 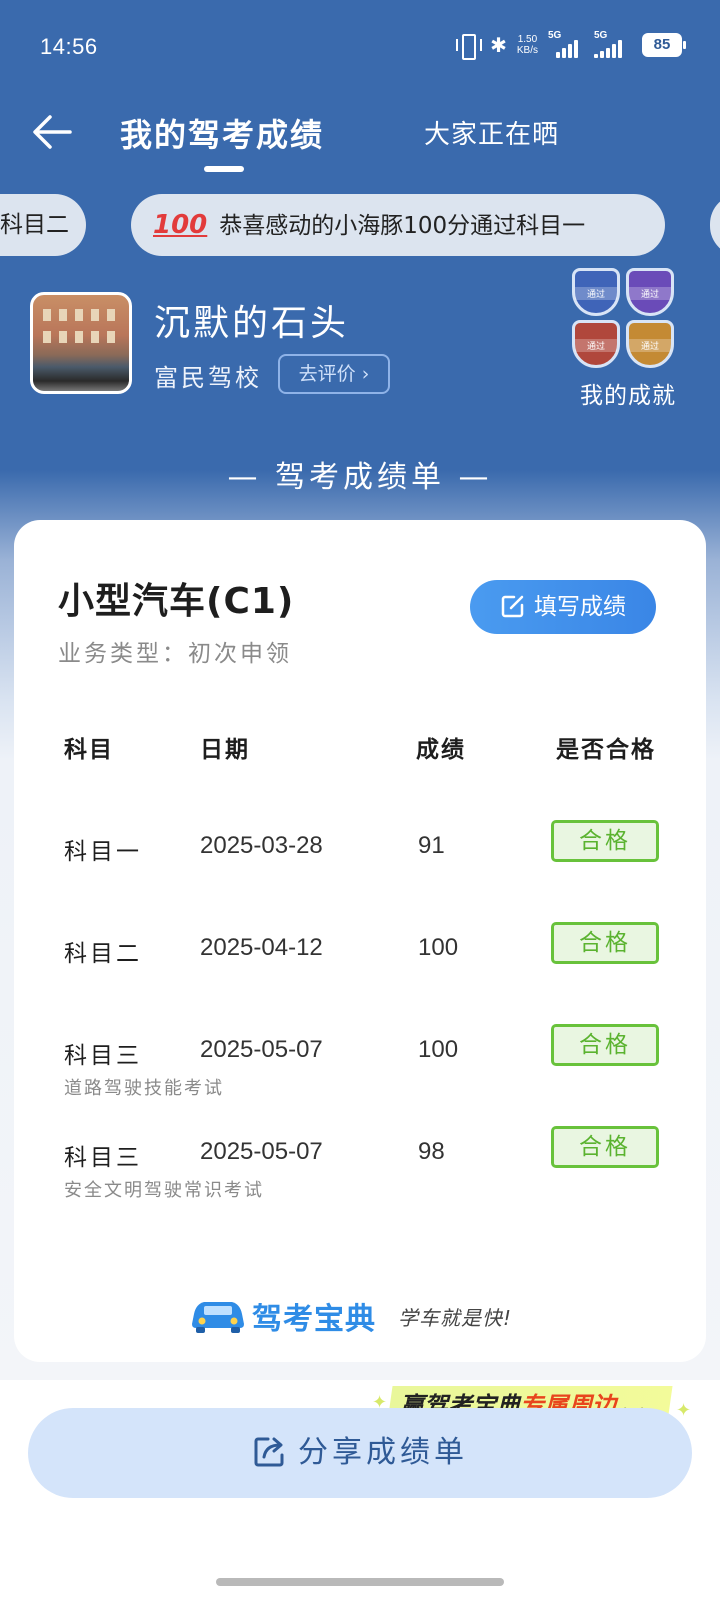 What do you see at coordinates (144, 1088) in the screenshot?
I see `row-note: 道路驾驶技能考试` at bounding box center [144, 1088].